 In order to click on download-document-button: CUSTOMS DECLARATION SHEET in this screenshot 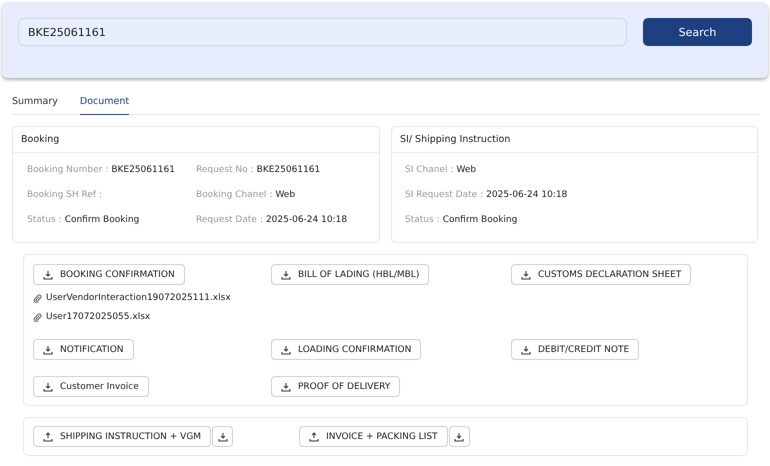, I will do `click(601, 274)`.